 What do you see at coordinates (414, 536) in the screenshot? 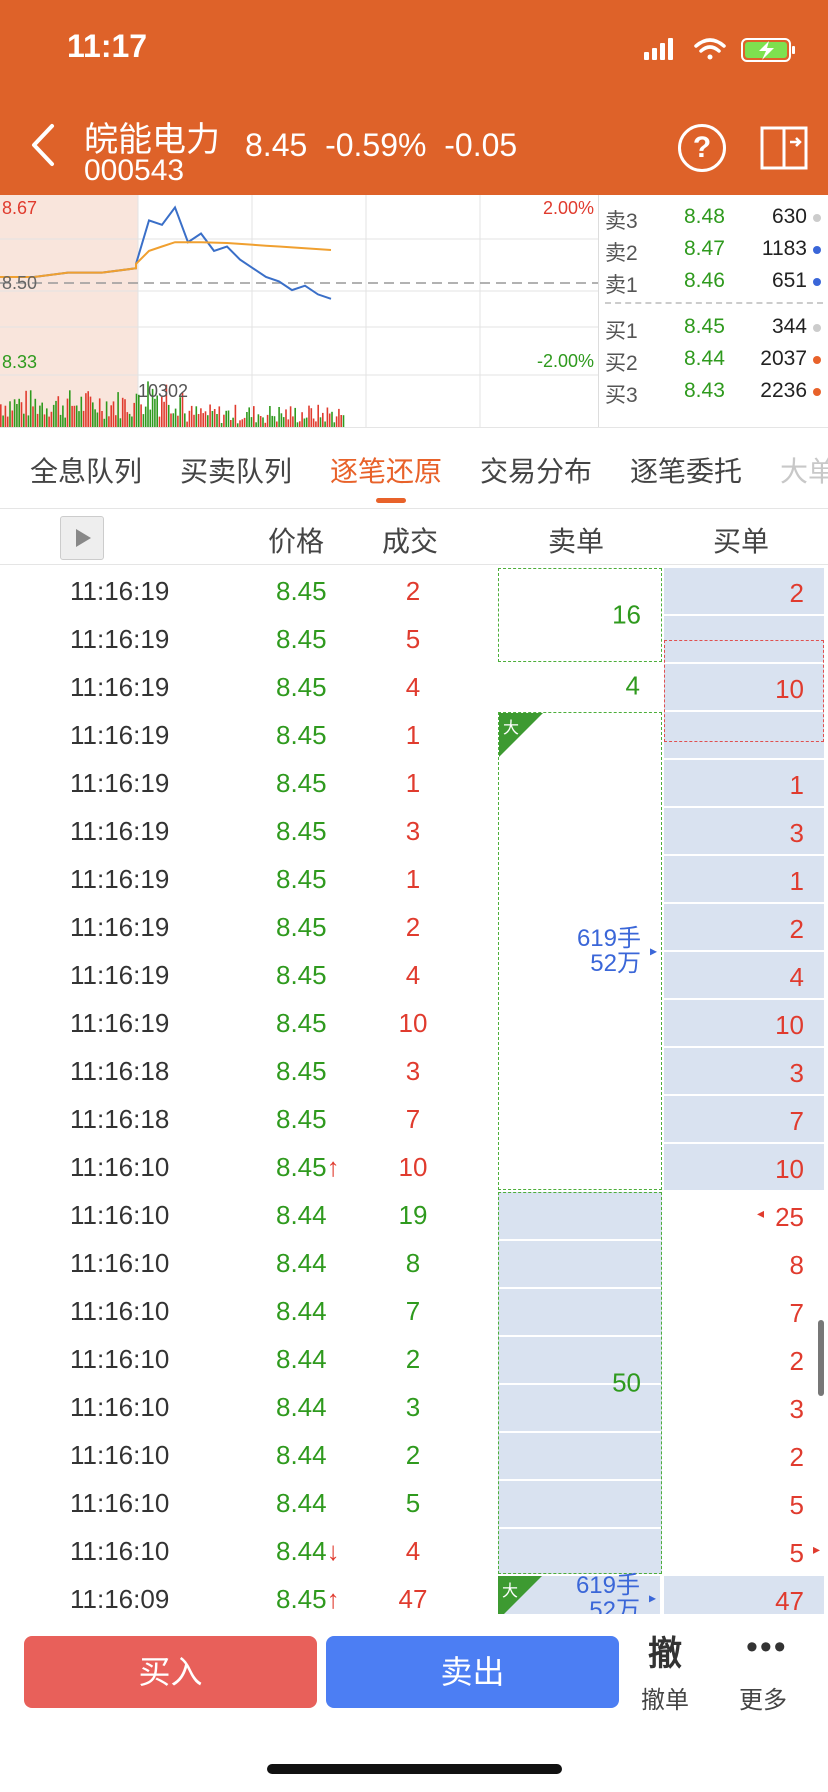
I see `table-header: 价格 成交 卖单 买单` at bounding box center [414, 536].